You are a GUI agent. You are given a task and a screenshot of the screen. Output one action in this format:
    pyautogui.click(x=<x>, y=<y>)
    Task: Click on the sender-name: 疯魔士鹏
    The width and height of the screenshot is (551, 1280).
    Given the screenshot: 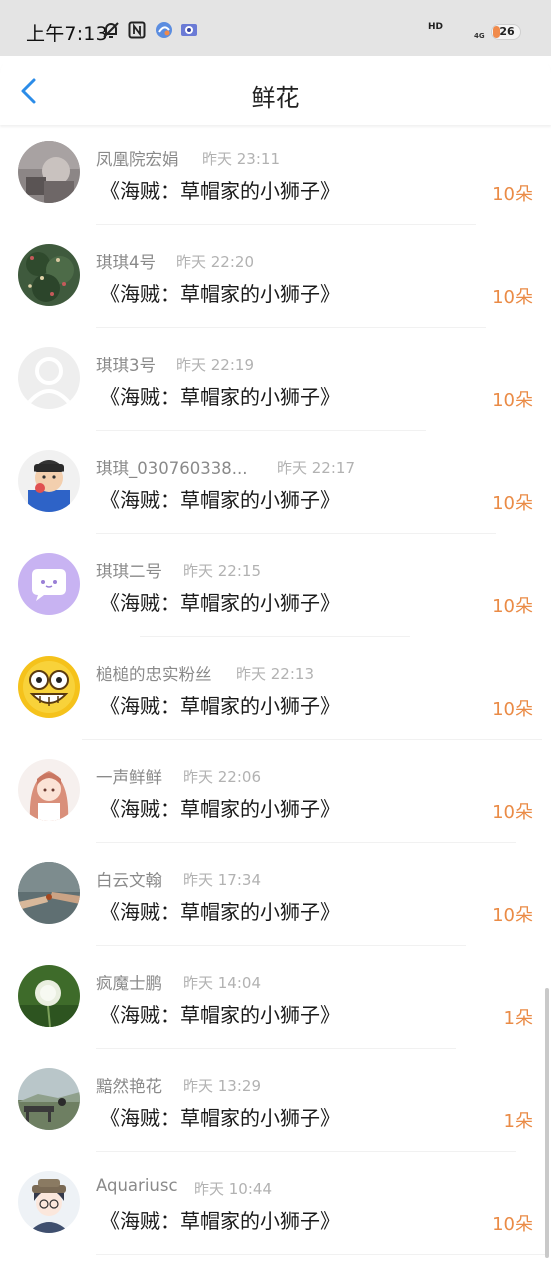 What is the action you would take?
    pyautogui.click(x=129, y=982)
    